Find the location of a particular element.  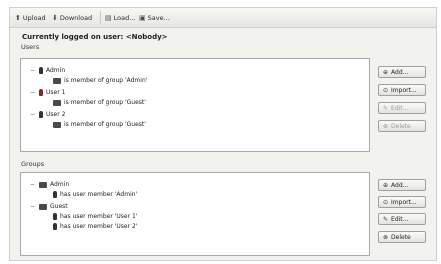

tree-node-user-1: − User 1 is located at coordinates (47, 92).